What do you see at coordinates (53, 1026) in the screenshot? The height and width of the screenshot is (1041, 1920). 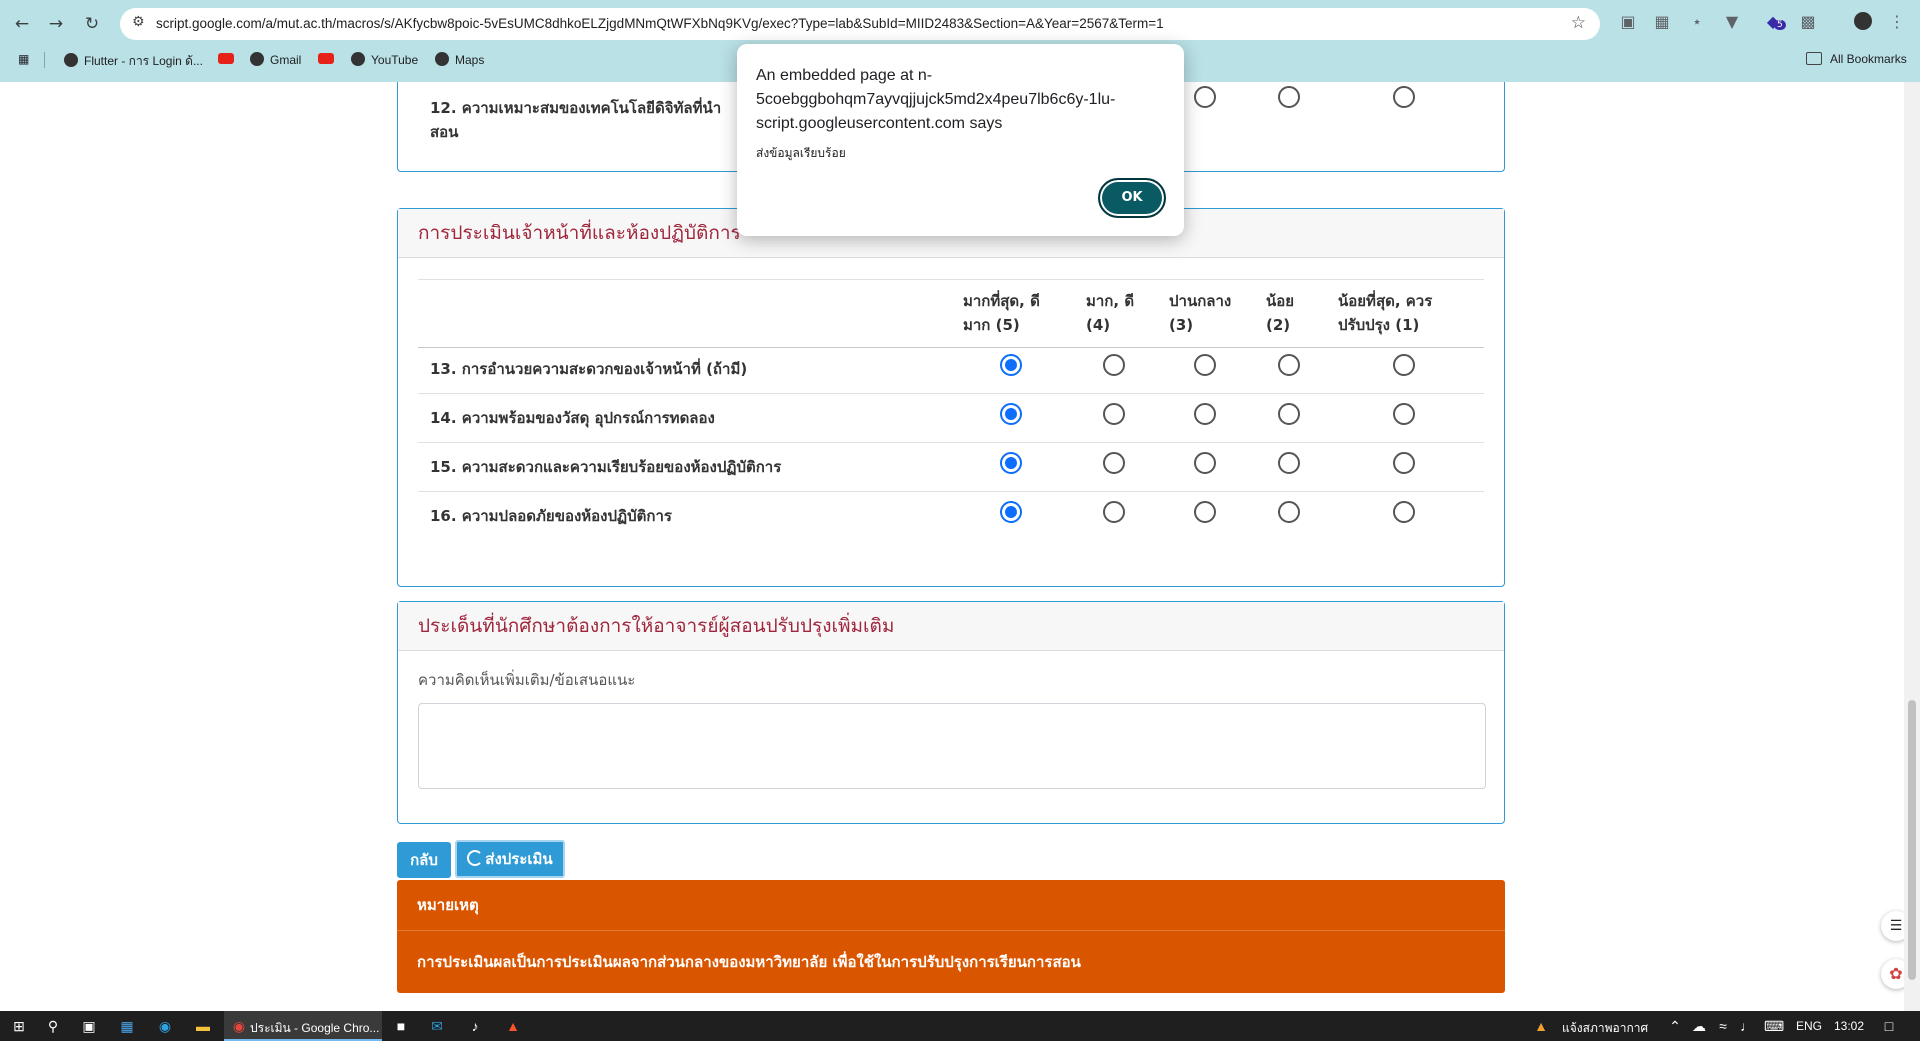 I see `search-icon: ⚲` at bounding box center [53, 1026].